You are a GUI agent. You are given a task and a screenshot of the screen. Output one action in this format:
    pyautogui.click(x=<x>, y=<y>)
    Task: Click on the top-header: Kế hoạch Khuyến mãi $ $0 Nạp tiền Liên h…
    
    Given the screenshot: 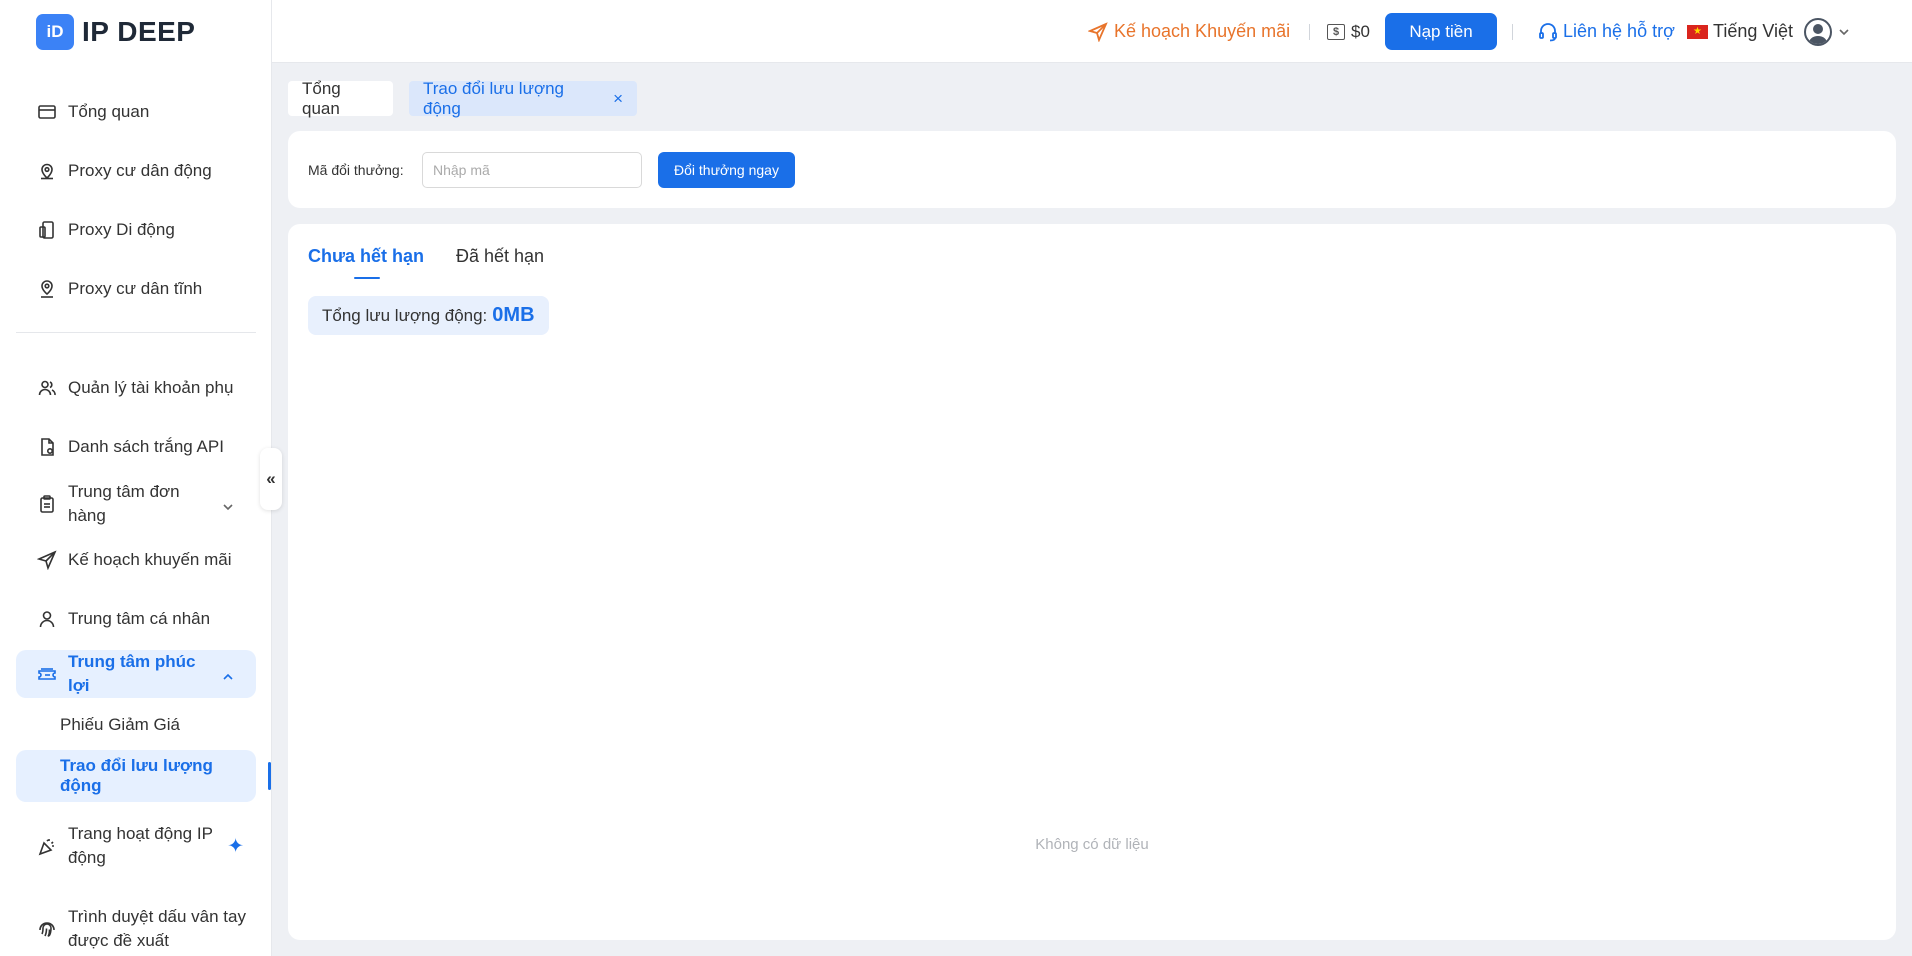 What is the action you would take?
    pyautogui.click(x=1092, y=31)
    